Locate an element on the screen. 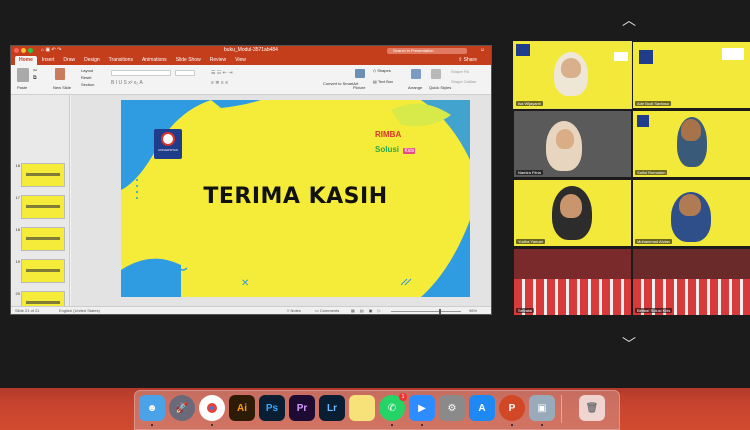  tab-insert: Insert is located at coordinates (48, 60).